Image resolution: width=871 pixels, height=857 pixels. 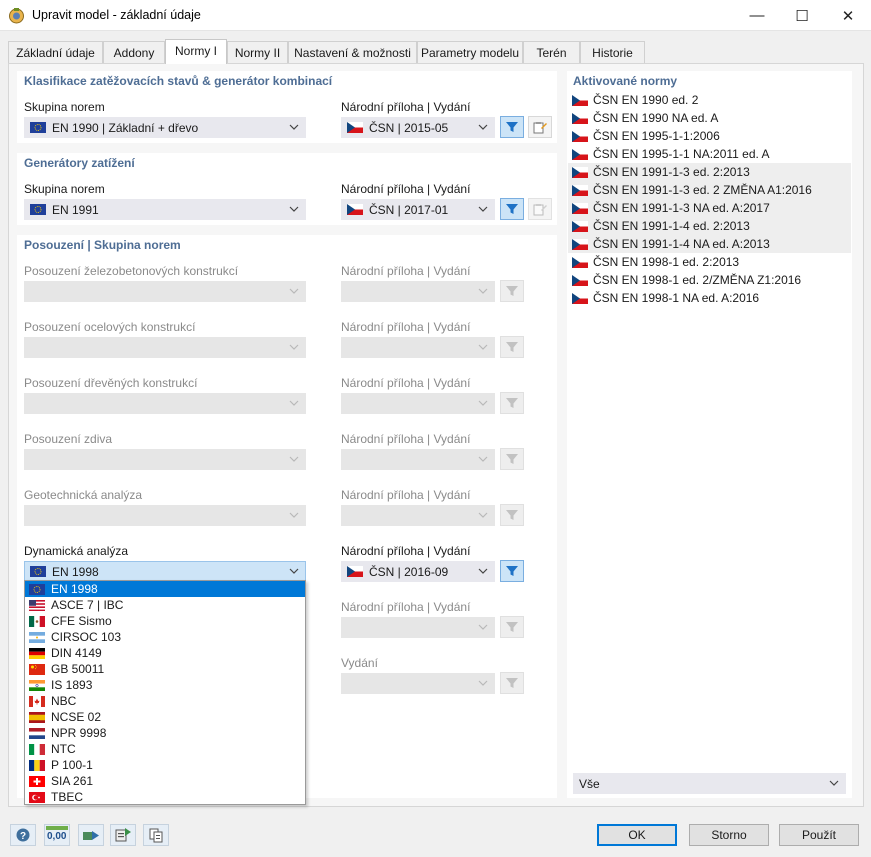 What do you see at coordinates (418, 403) in the screenshot?
I see `timber-annex-select` at bounding box center [418, 403].